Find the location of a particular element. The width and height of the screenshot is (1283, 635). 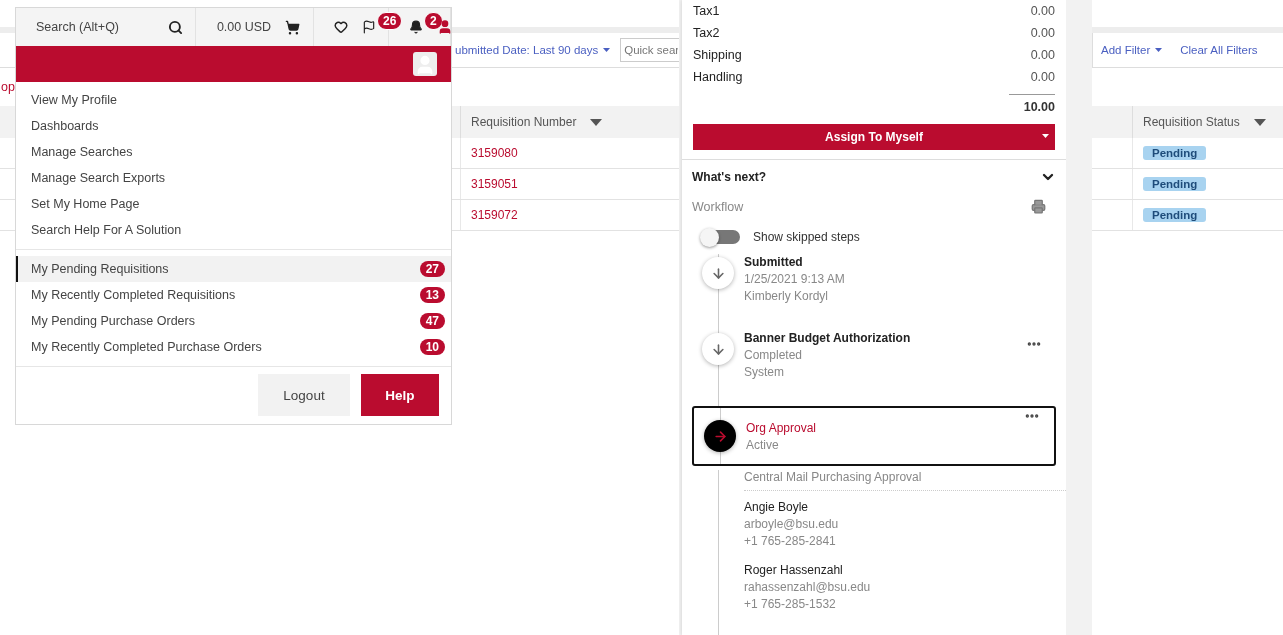

step-detail: Active is located at coordinates (763, 444).